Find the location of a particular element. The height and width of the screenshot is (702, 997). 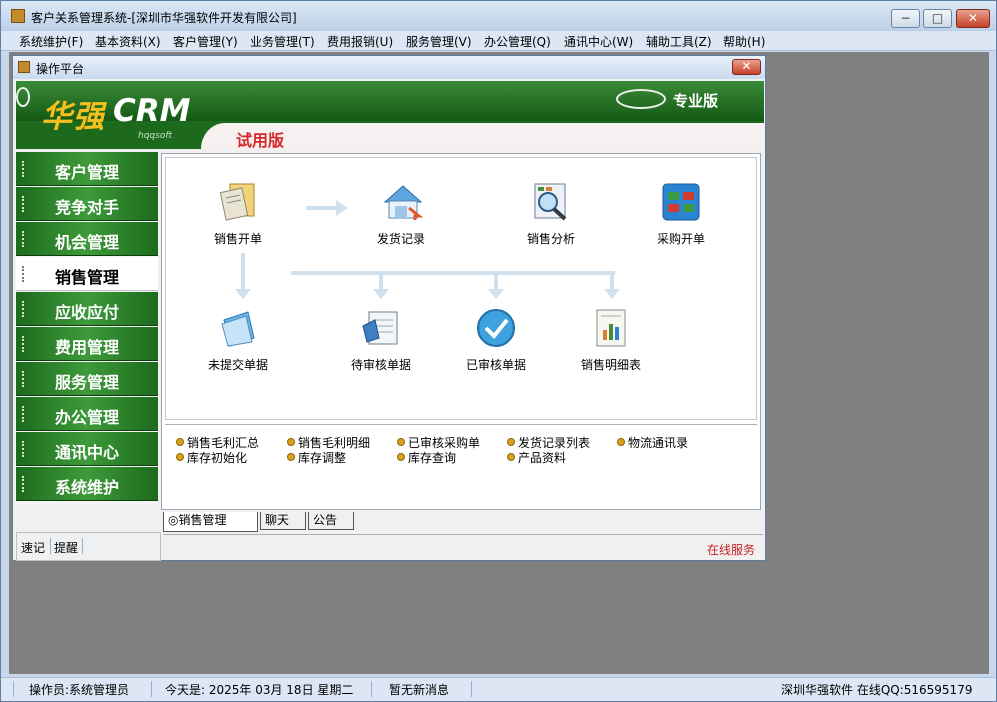

link-inventory-adjust: 库存调整 is located at coordinates (316, 457).